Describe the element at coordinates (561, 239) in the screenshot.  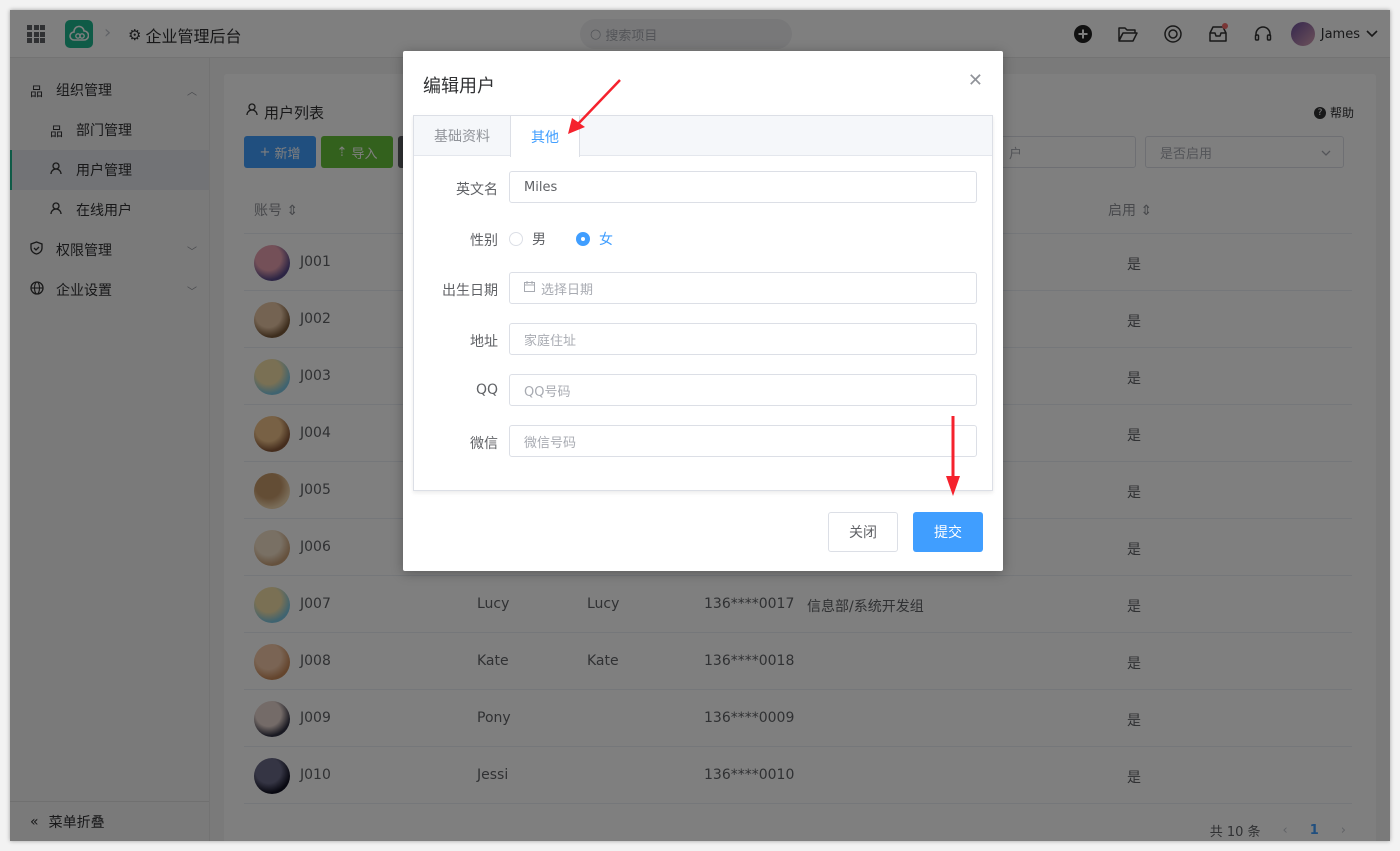
I see `gender-radio-group: 男 女` at that location.